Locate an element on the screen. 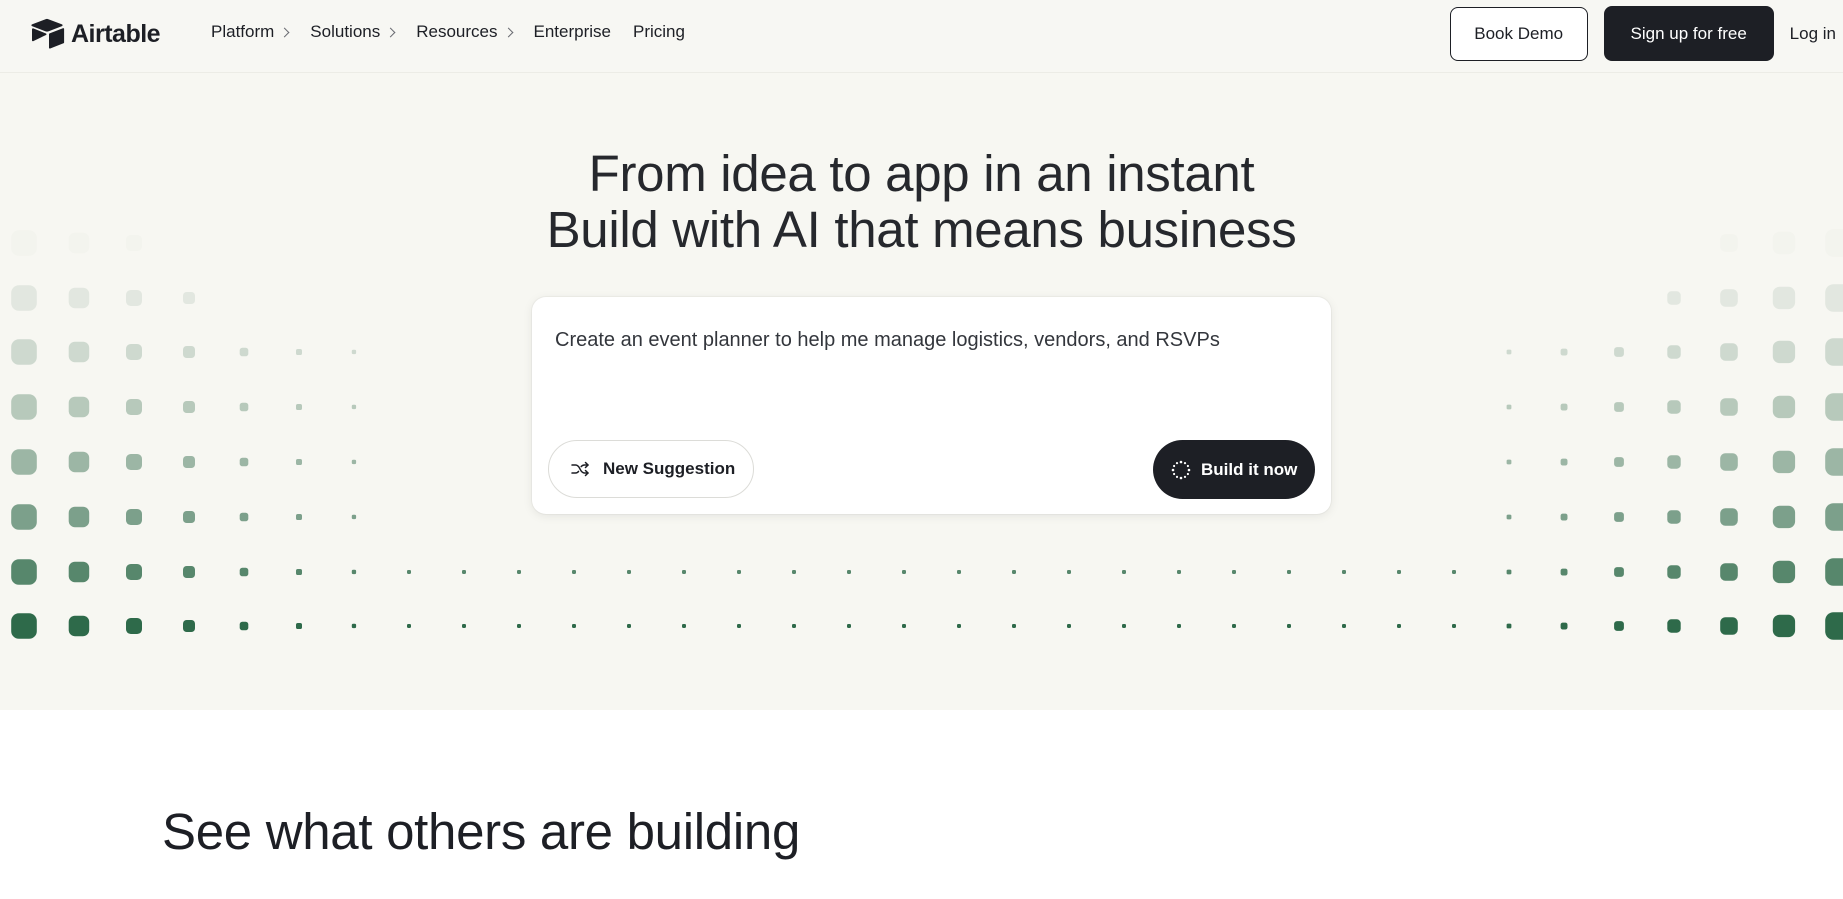 This screenshot has width=1843, height=899. nav-actions: Book Demo Sign up for free Log in is located at coordinates (1642, 33).